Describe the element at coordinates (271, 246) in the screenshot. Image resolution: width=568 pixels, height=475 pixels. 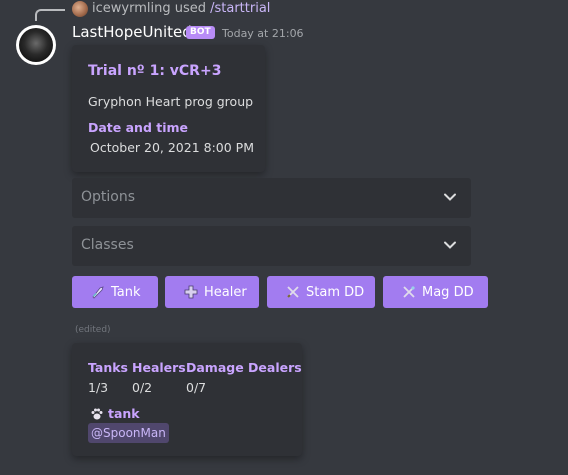
I see `classes-select: Classes` at that location.